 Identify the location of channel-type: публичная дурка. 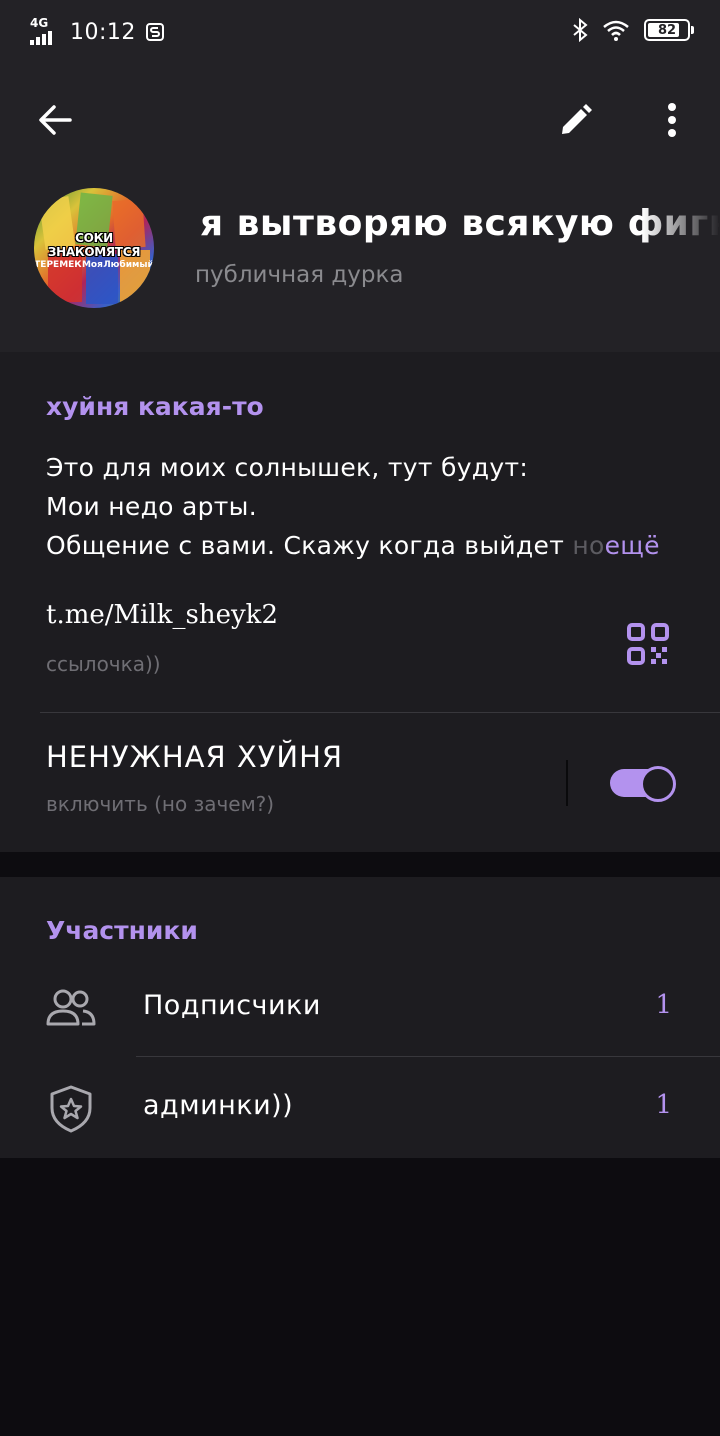
(299, 275).